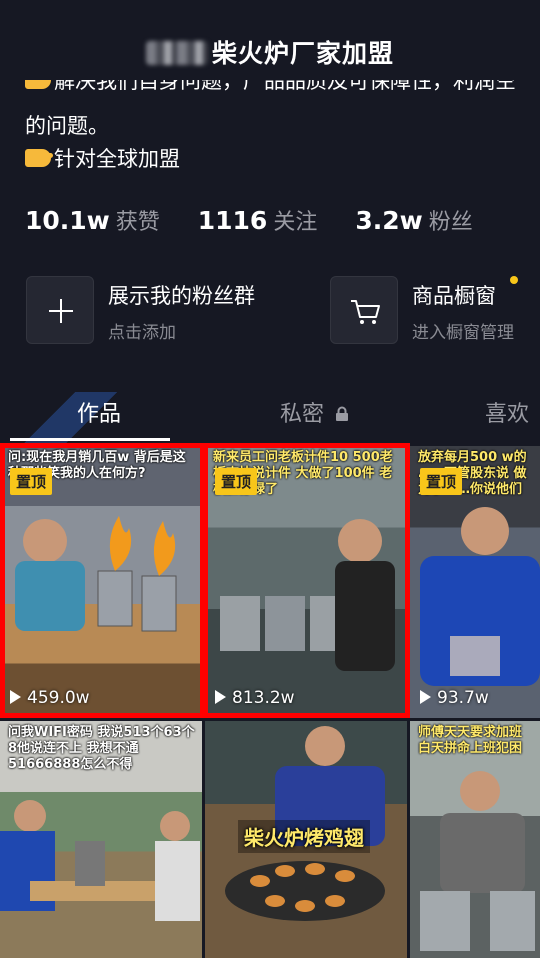 The image size is (540, 958). What do you see at coordinates (470, 740) in the screenshot?
I see `video-caption: 师傅天天要求加班 白天拼命上班犯困` at bounding box center [470, 740].